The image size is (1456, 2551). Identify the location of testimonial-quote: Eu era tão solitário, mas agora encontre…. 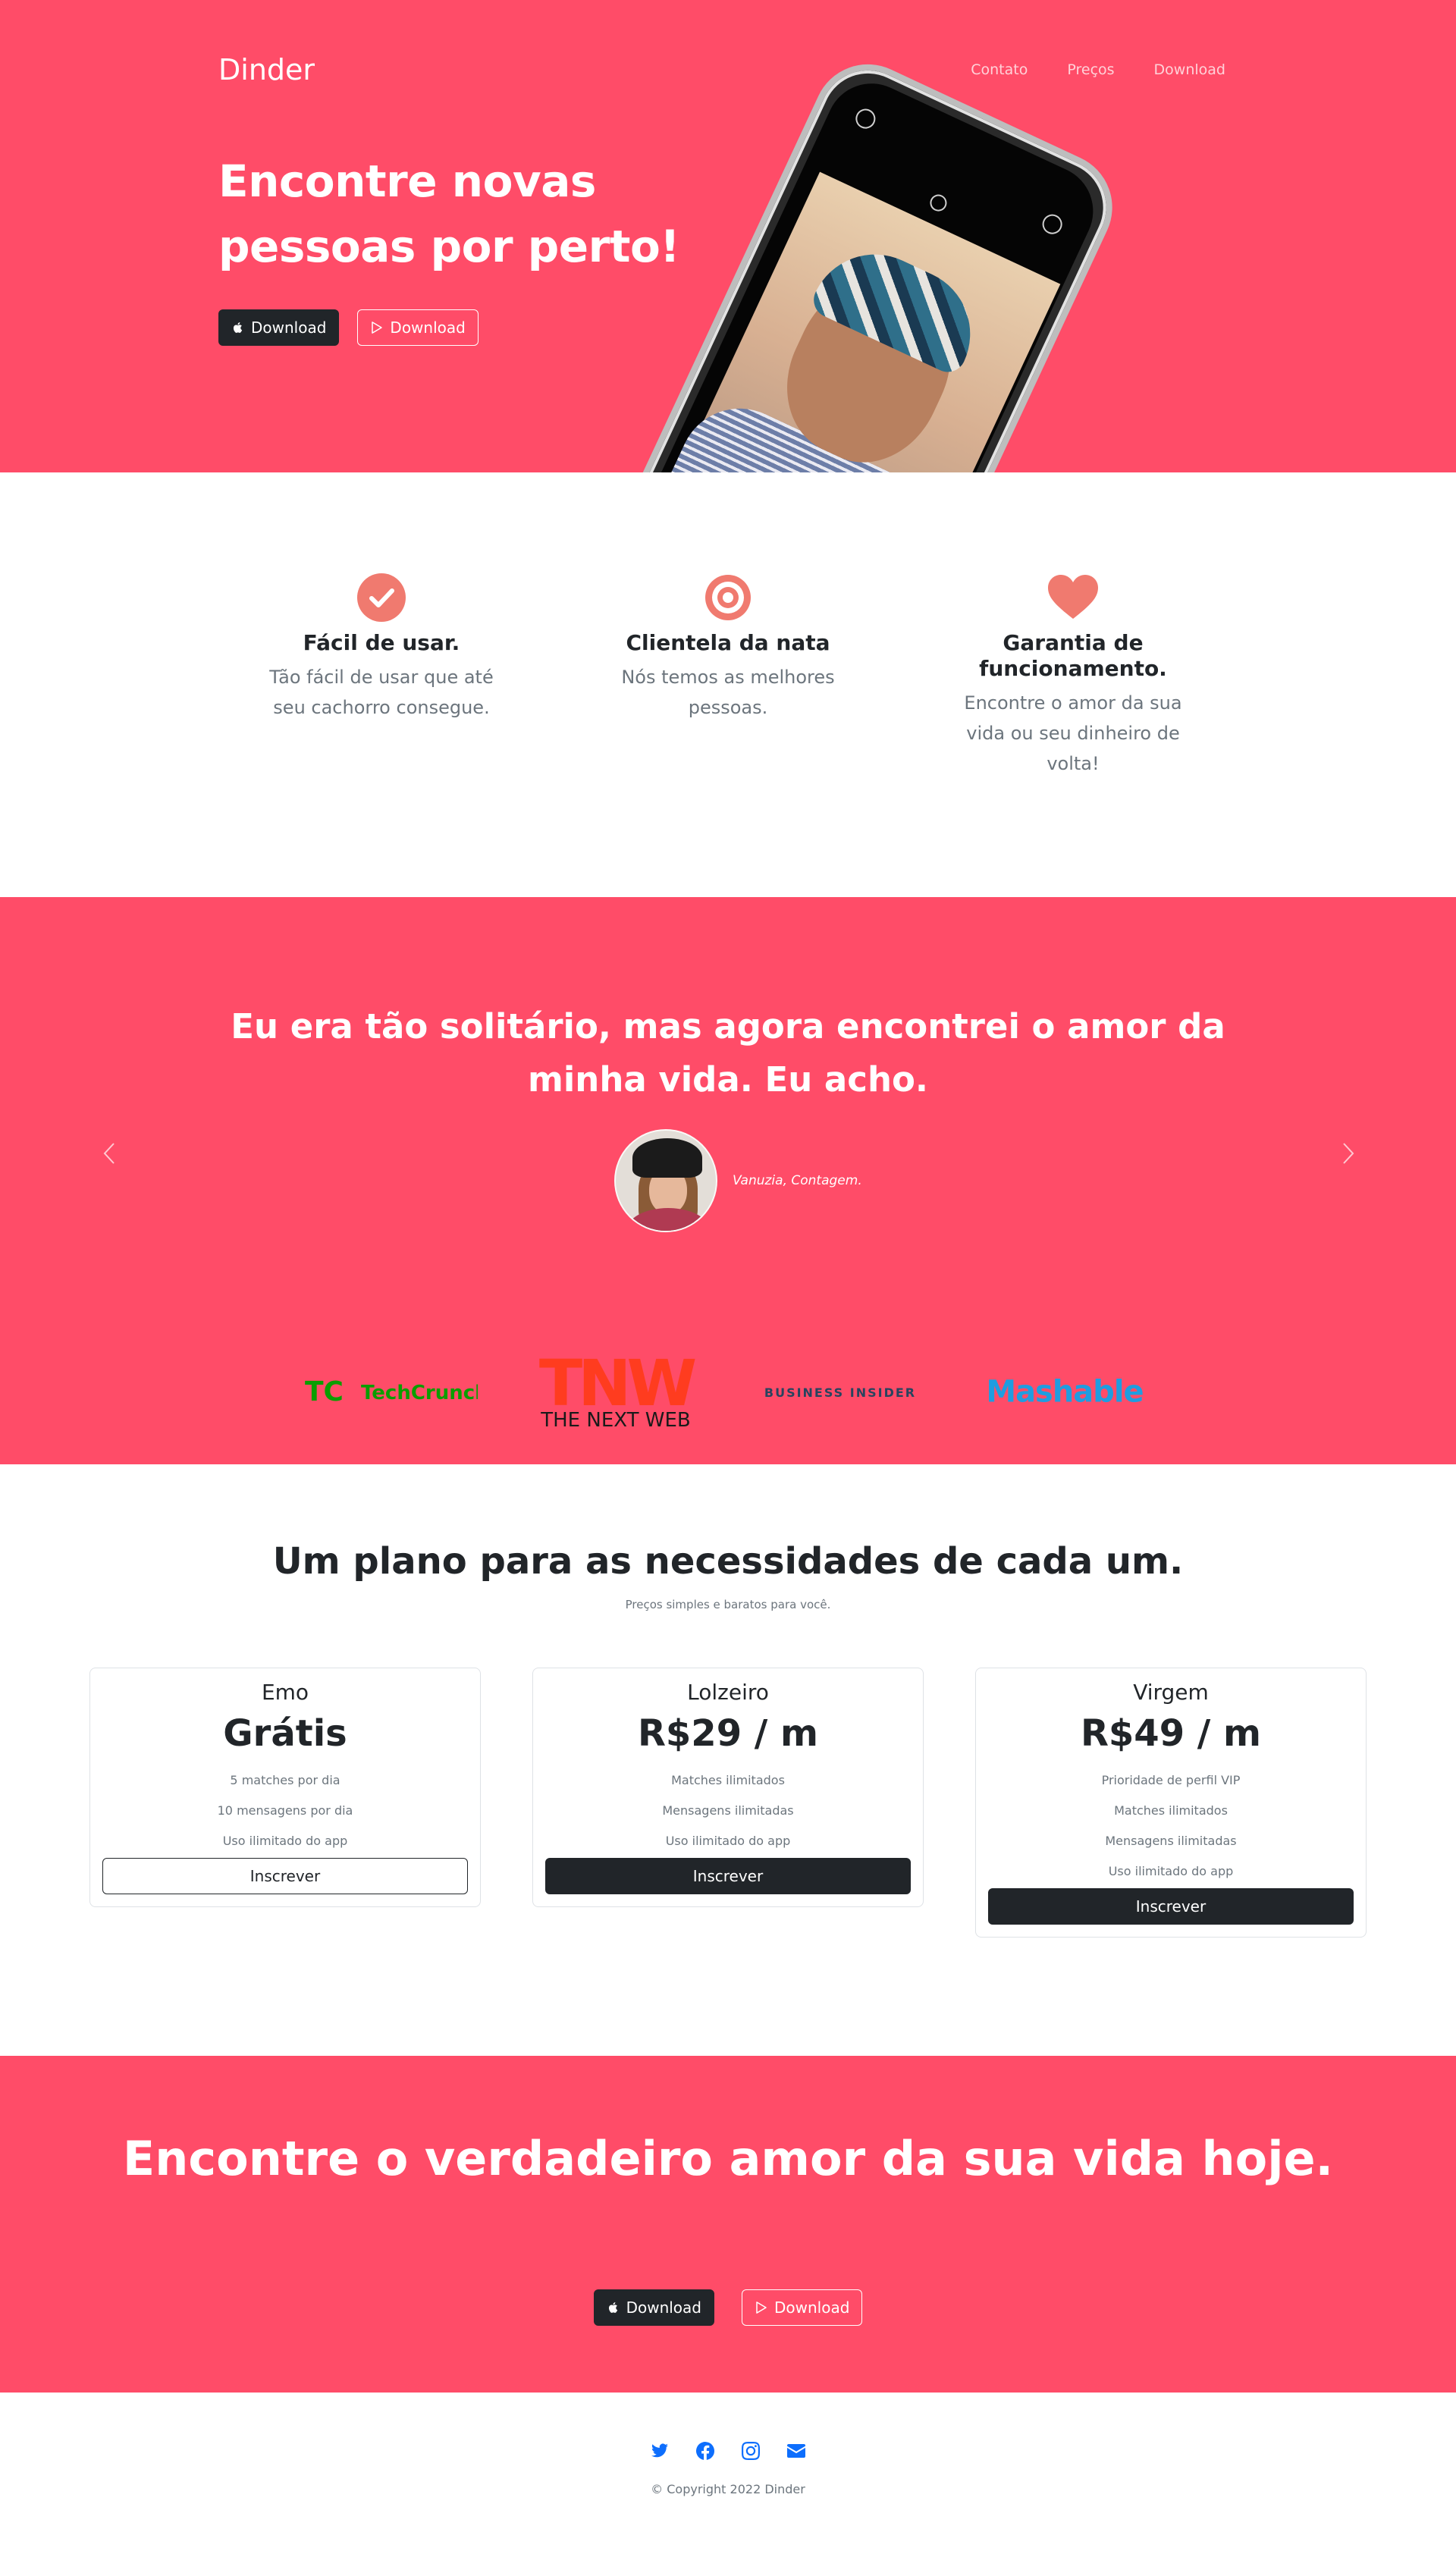
(728, 1053).